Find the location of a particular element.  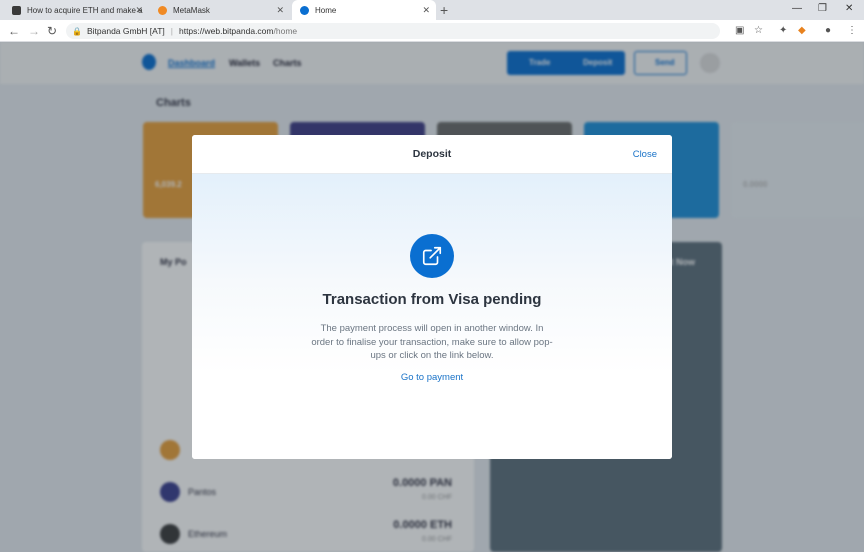

site-identity: Bitpanda GmbH [AT] is located at coordinates (125, 31).